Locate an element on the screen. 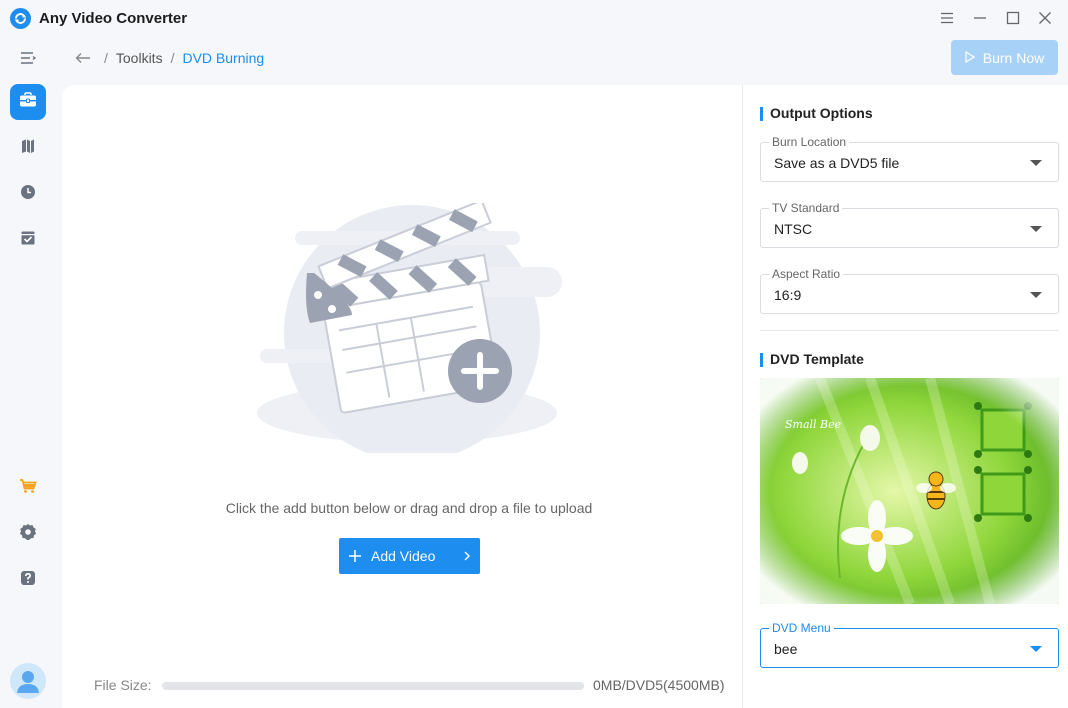 The height and width of the screenshot is (708, 1068). file-size-value: 0MB/DVD5(4500MB) is located at coordinates (659, 685).